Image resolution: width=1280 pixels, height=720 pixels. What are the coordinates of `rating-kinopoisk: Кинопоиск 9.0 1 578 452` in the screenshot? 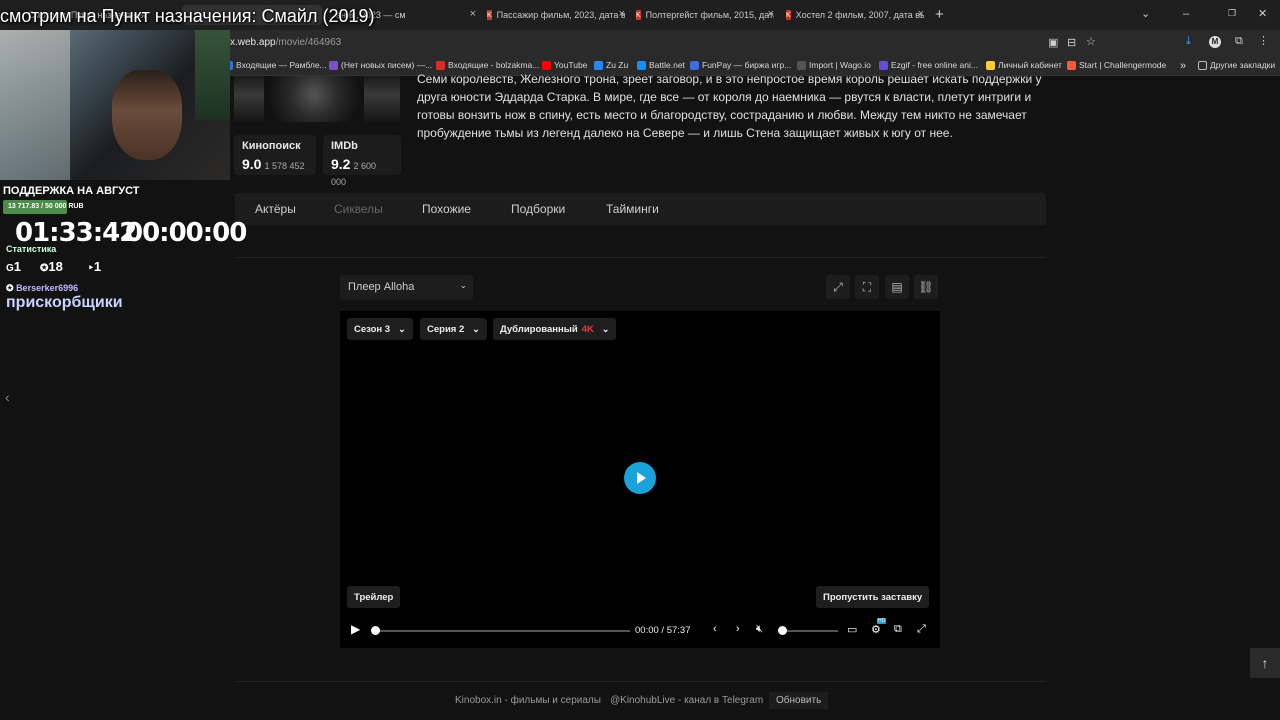 It's located at (275, 155).